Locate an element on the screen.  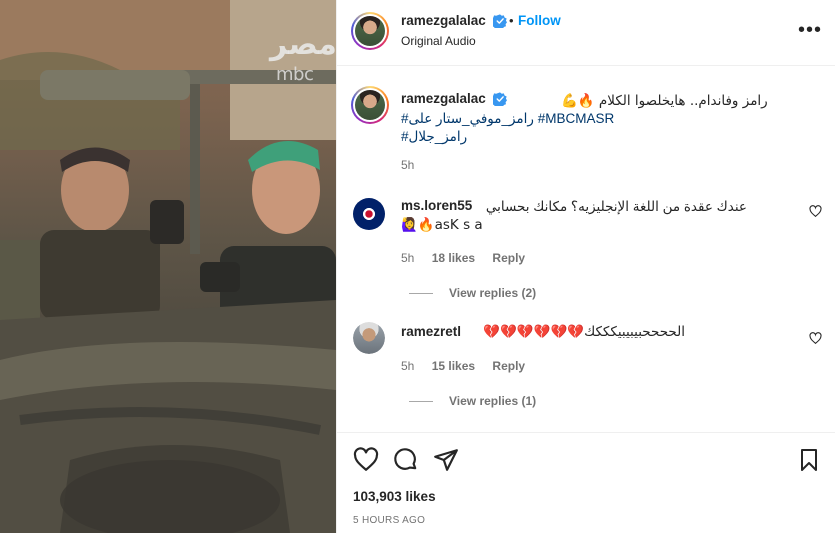
comment-username: ramezretl is located at coordinates (431, 331).